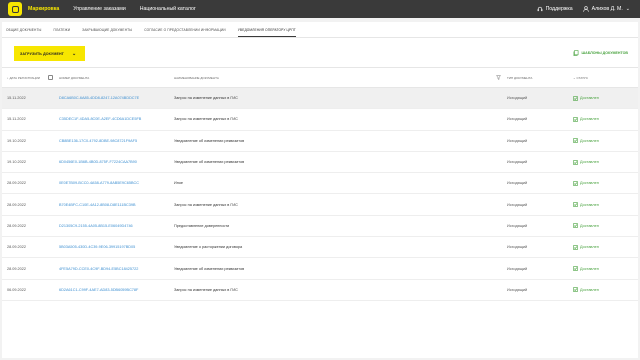 The image size is (640, 360). Describe the element at coordinates (114, 98) in the screenshot. I see `document-number-link: D8CA6B0C-6A85-4DD8-8247-12A074BDDC7E` at that location.